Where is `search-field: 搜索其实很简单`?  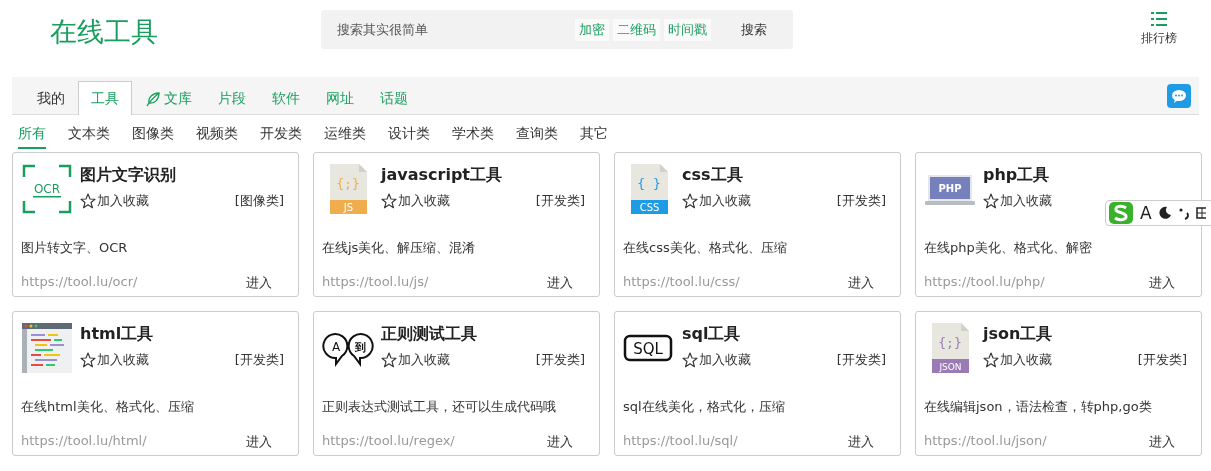
search-field: 搜索其实很简单 is located at coordinates (454, 29).